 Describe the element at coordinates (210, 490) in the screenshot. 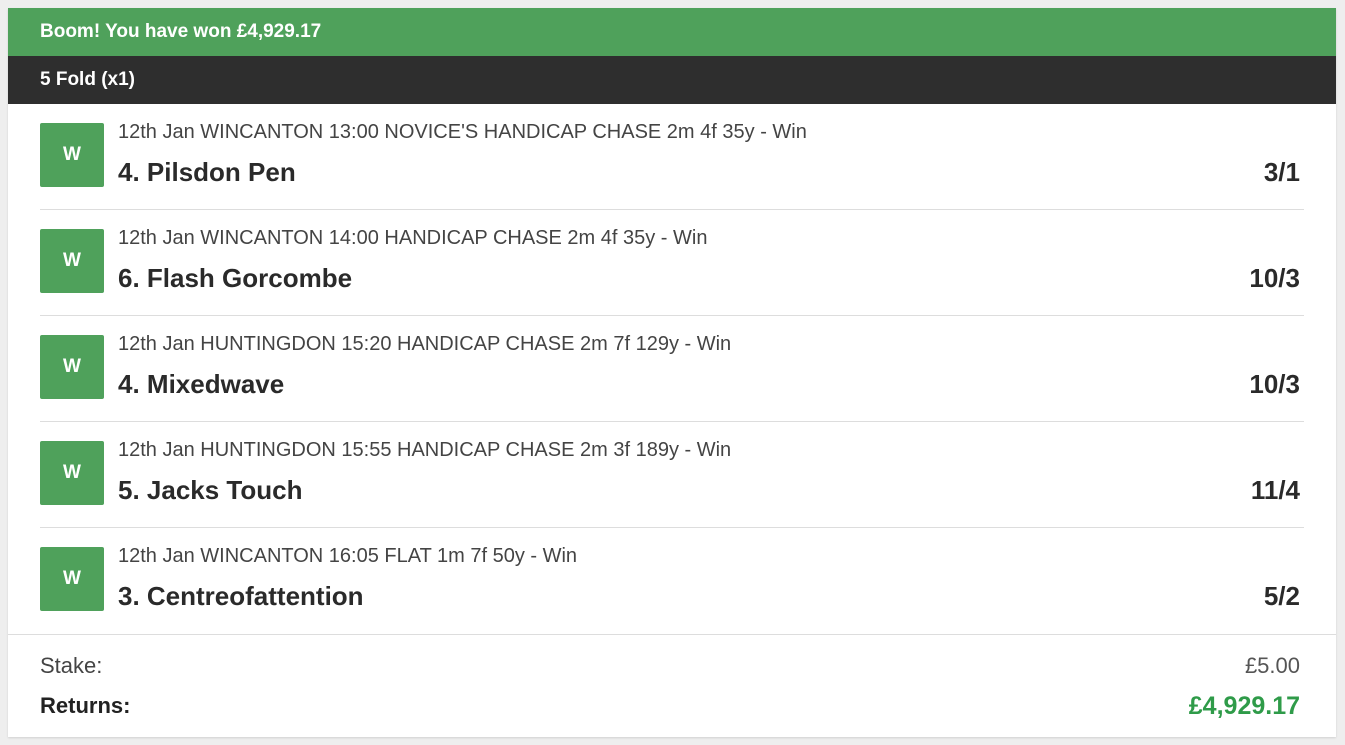

I see `runner-name: 5. Jacks Touch` at that location.